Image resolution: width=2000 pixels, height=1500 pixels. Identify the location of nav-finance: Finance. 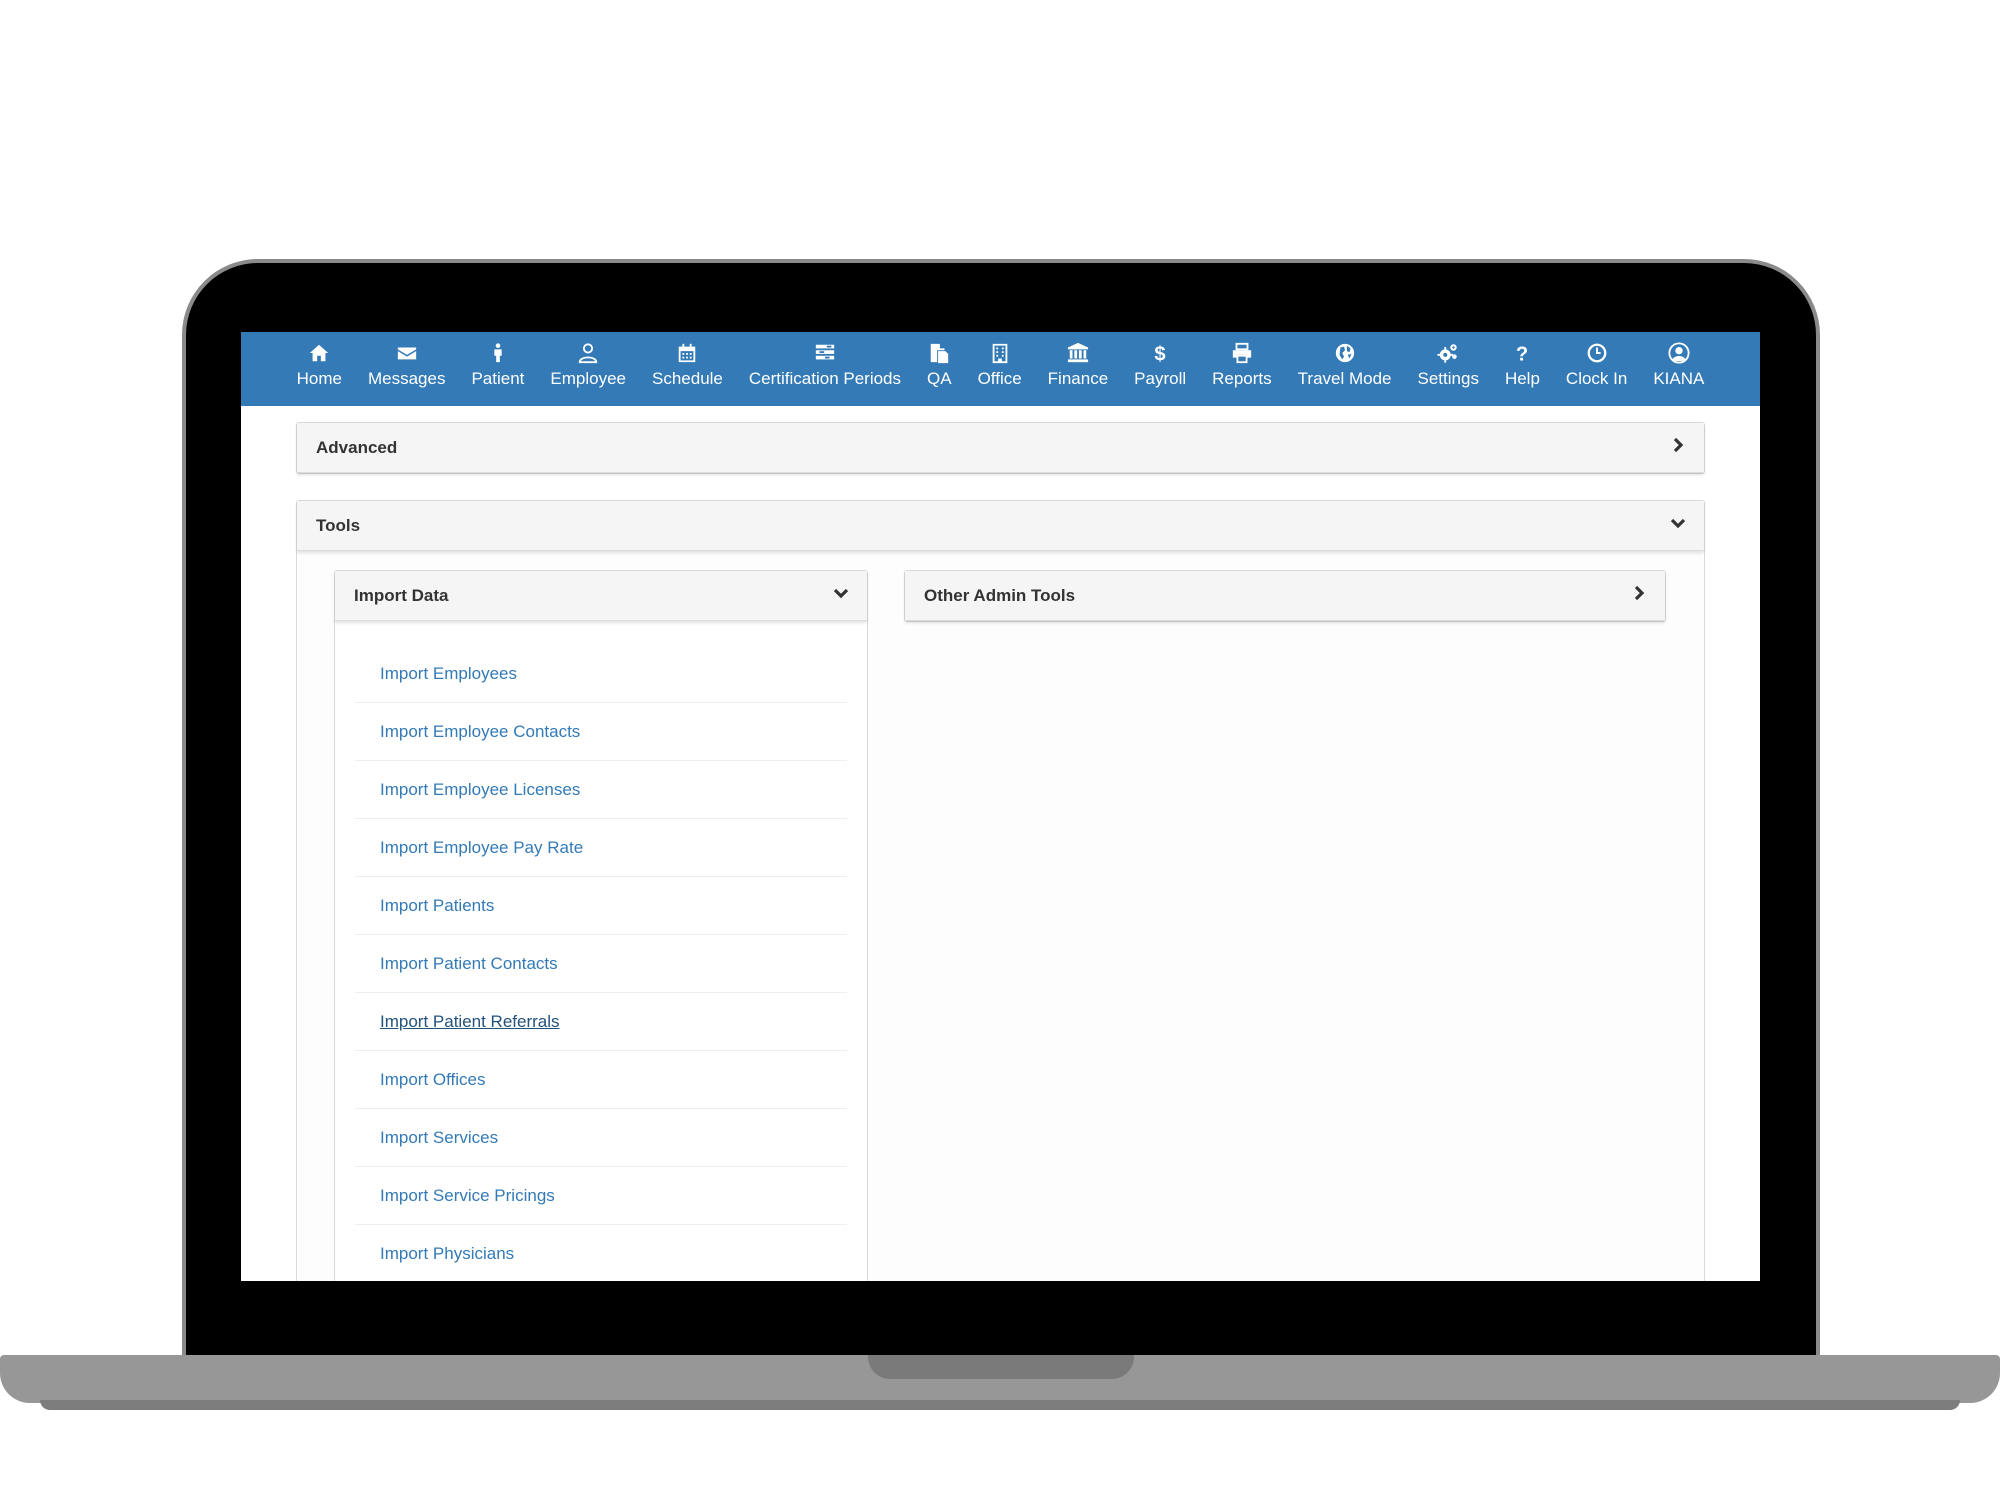
(1078, 360).